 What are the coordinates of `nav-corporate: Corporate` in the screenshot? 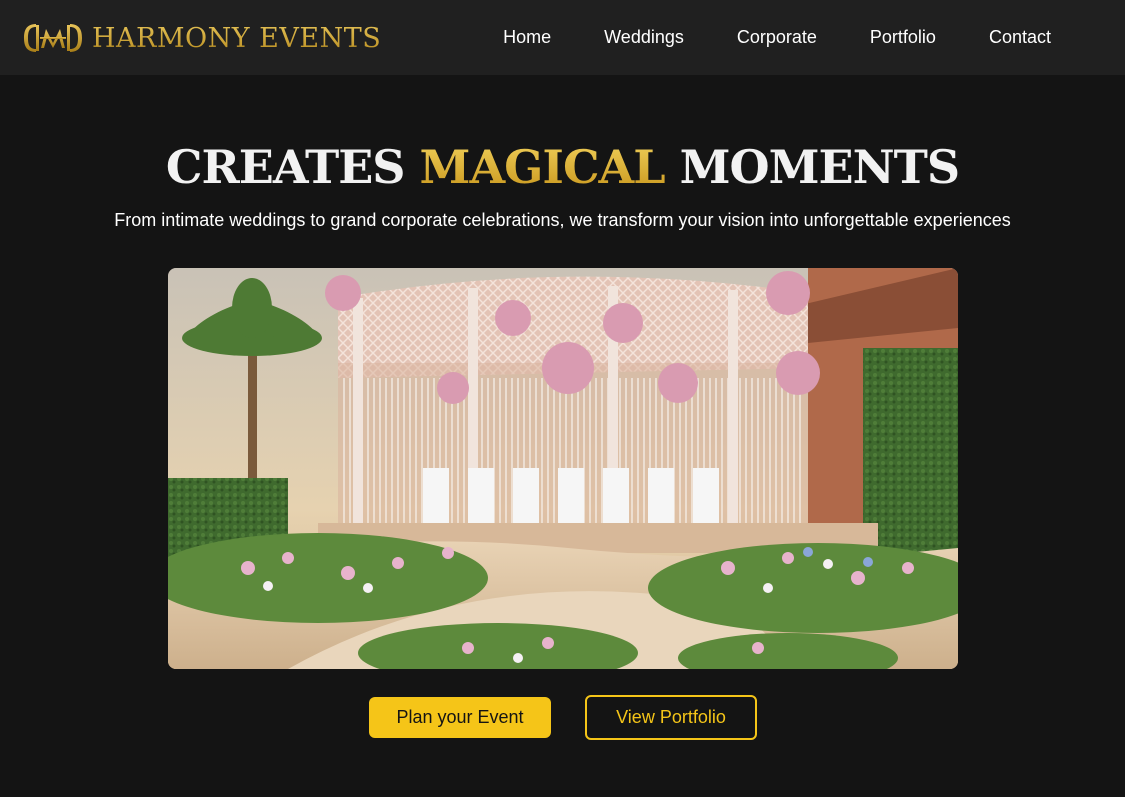 It's located at (777, 37).